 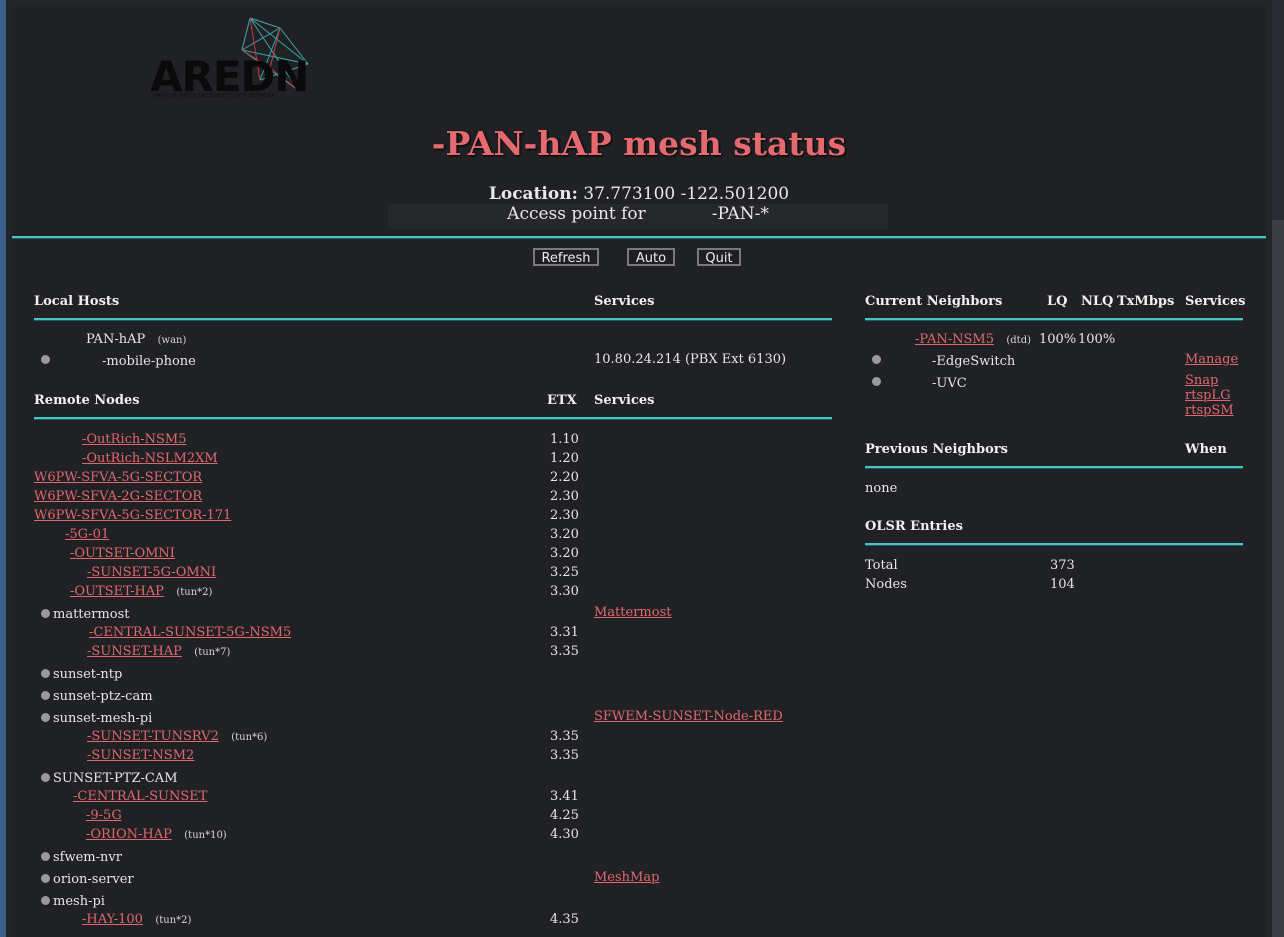 What do you see at coordinates (624, 301) in the screenshot?
I see `local-services-header: Services` at bounding box center [624, 301].